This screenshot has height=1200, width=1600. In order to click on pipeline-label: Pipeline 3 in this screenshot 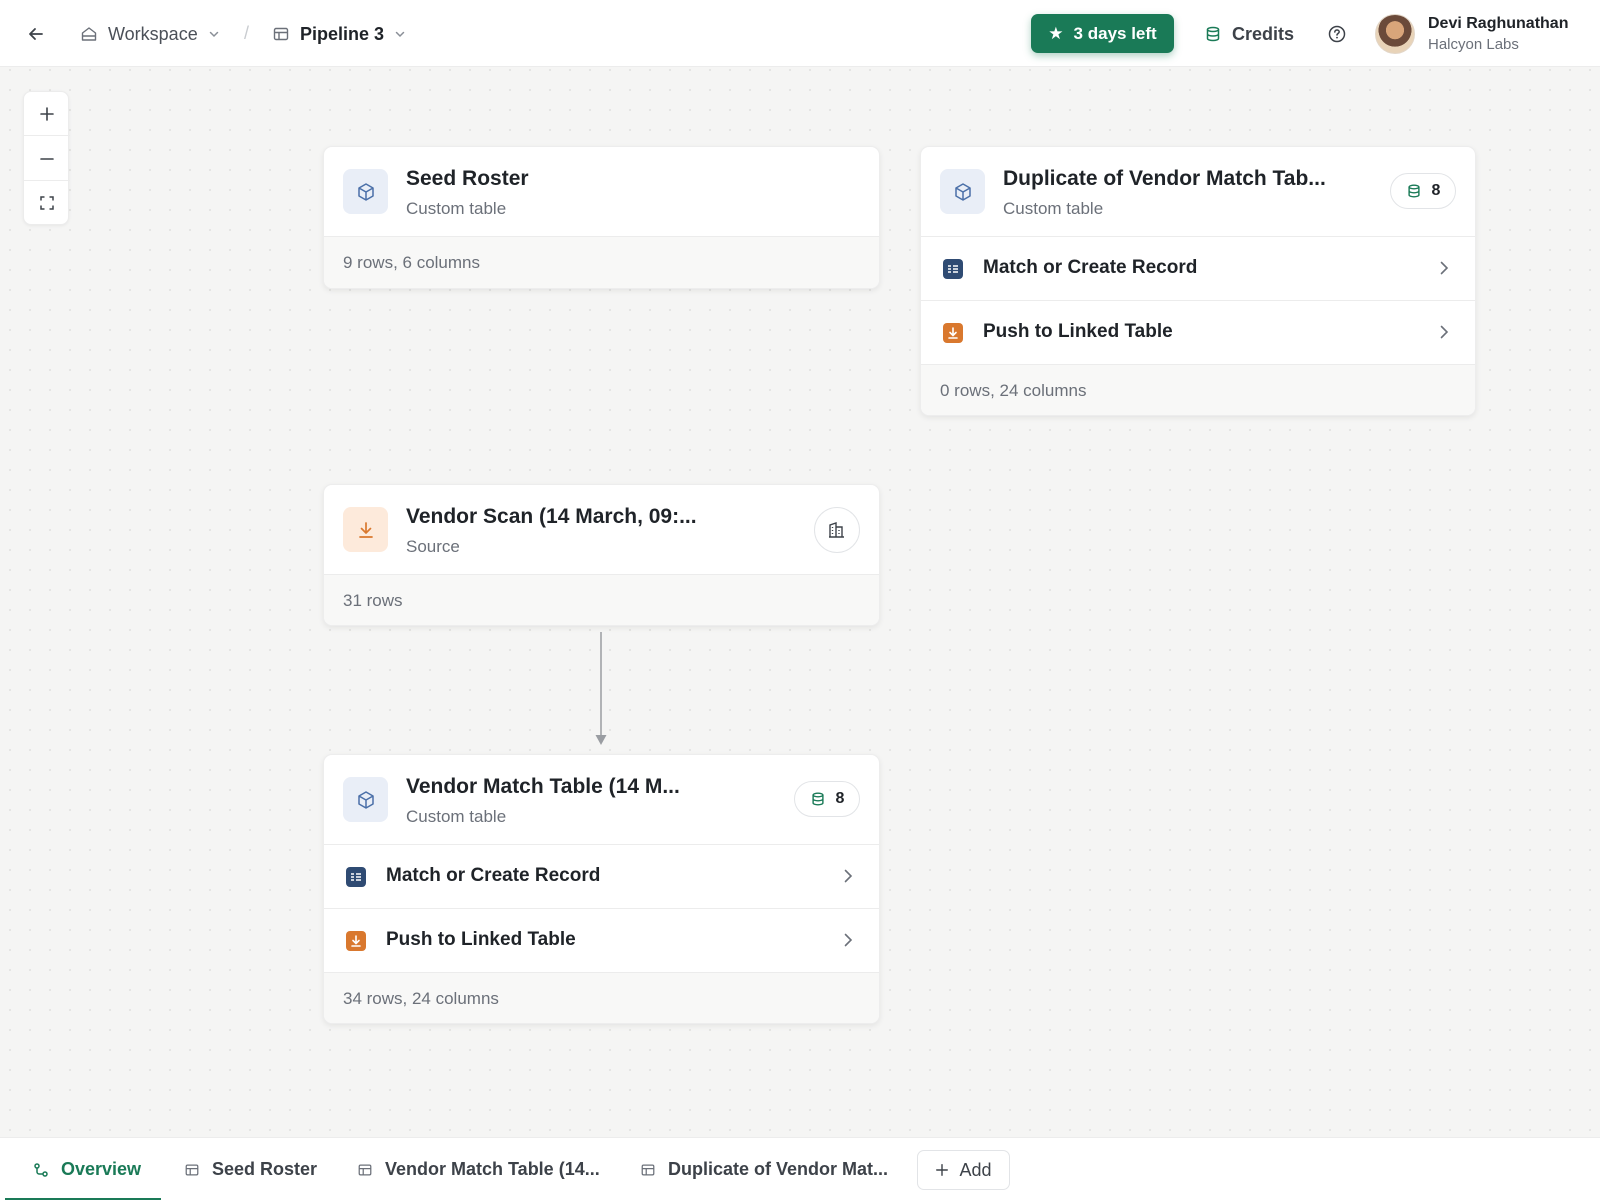, I will do `click(342, 33)`.